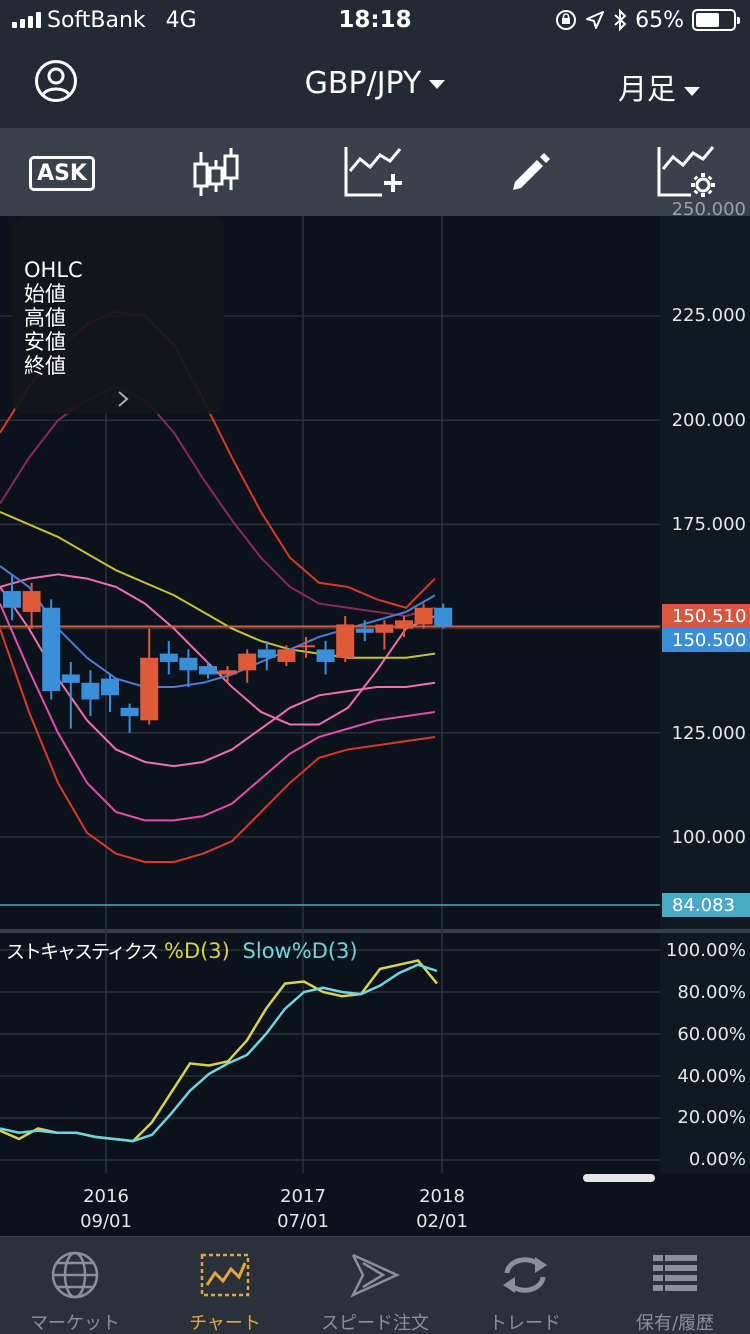  I want to click on stoch-axis-label: 40.00%, so click(711, 1076).